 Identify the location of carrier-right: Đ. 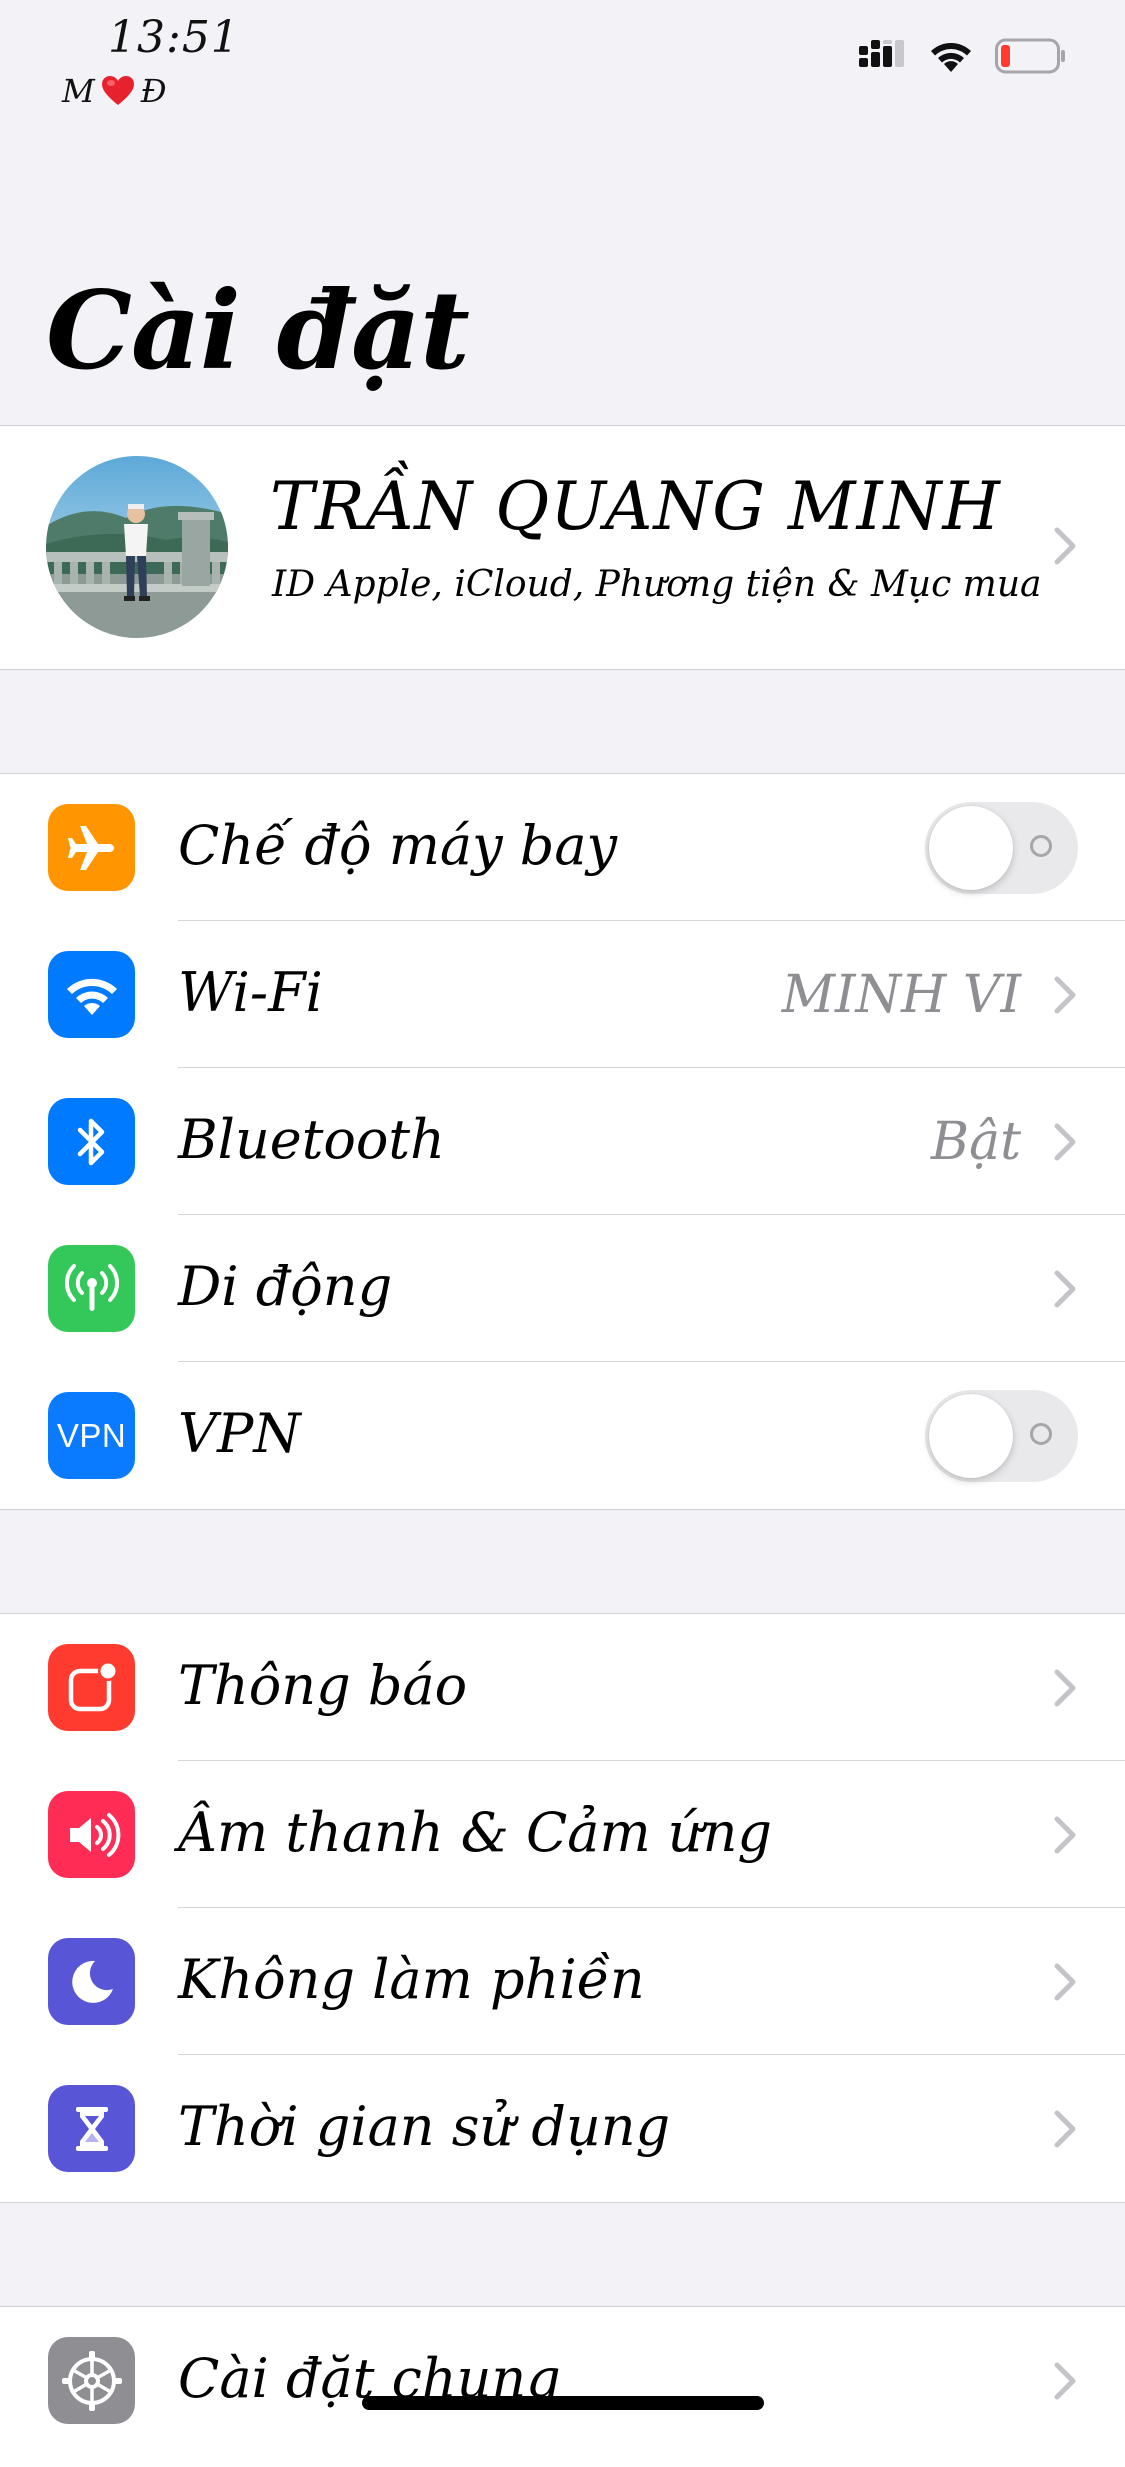
(153, 91).